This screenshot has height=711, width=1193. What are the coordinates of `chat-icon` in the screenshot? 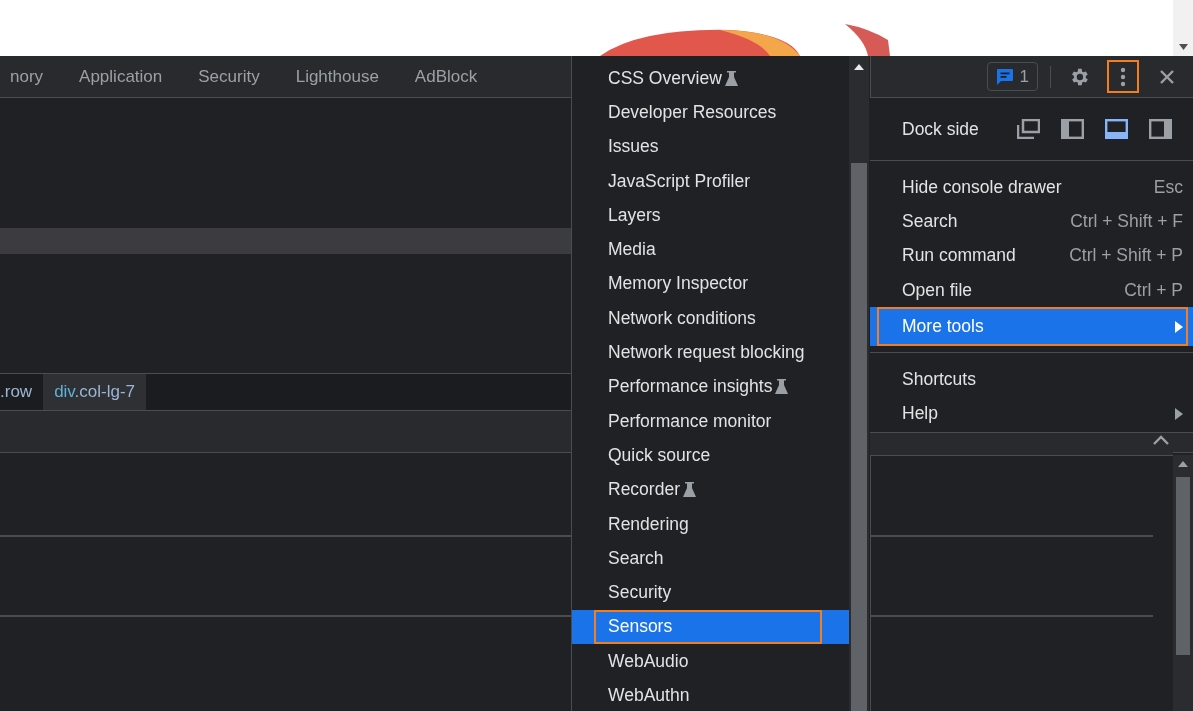 It's located at (1004, 76).